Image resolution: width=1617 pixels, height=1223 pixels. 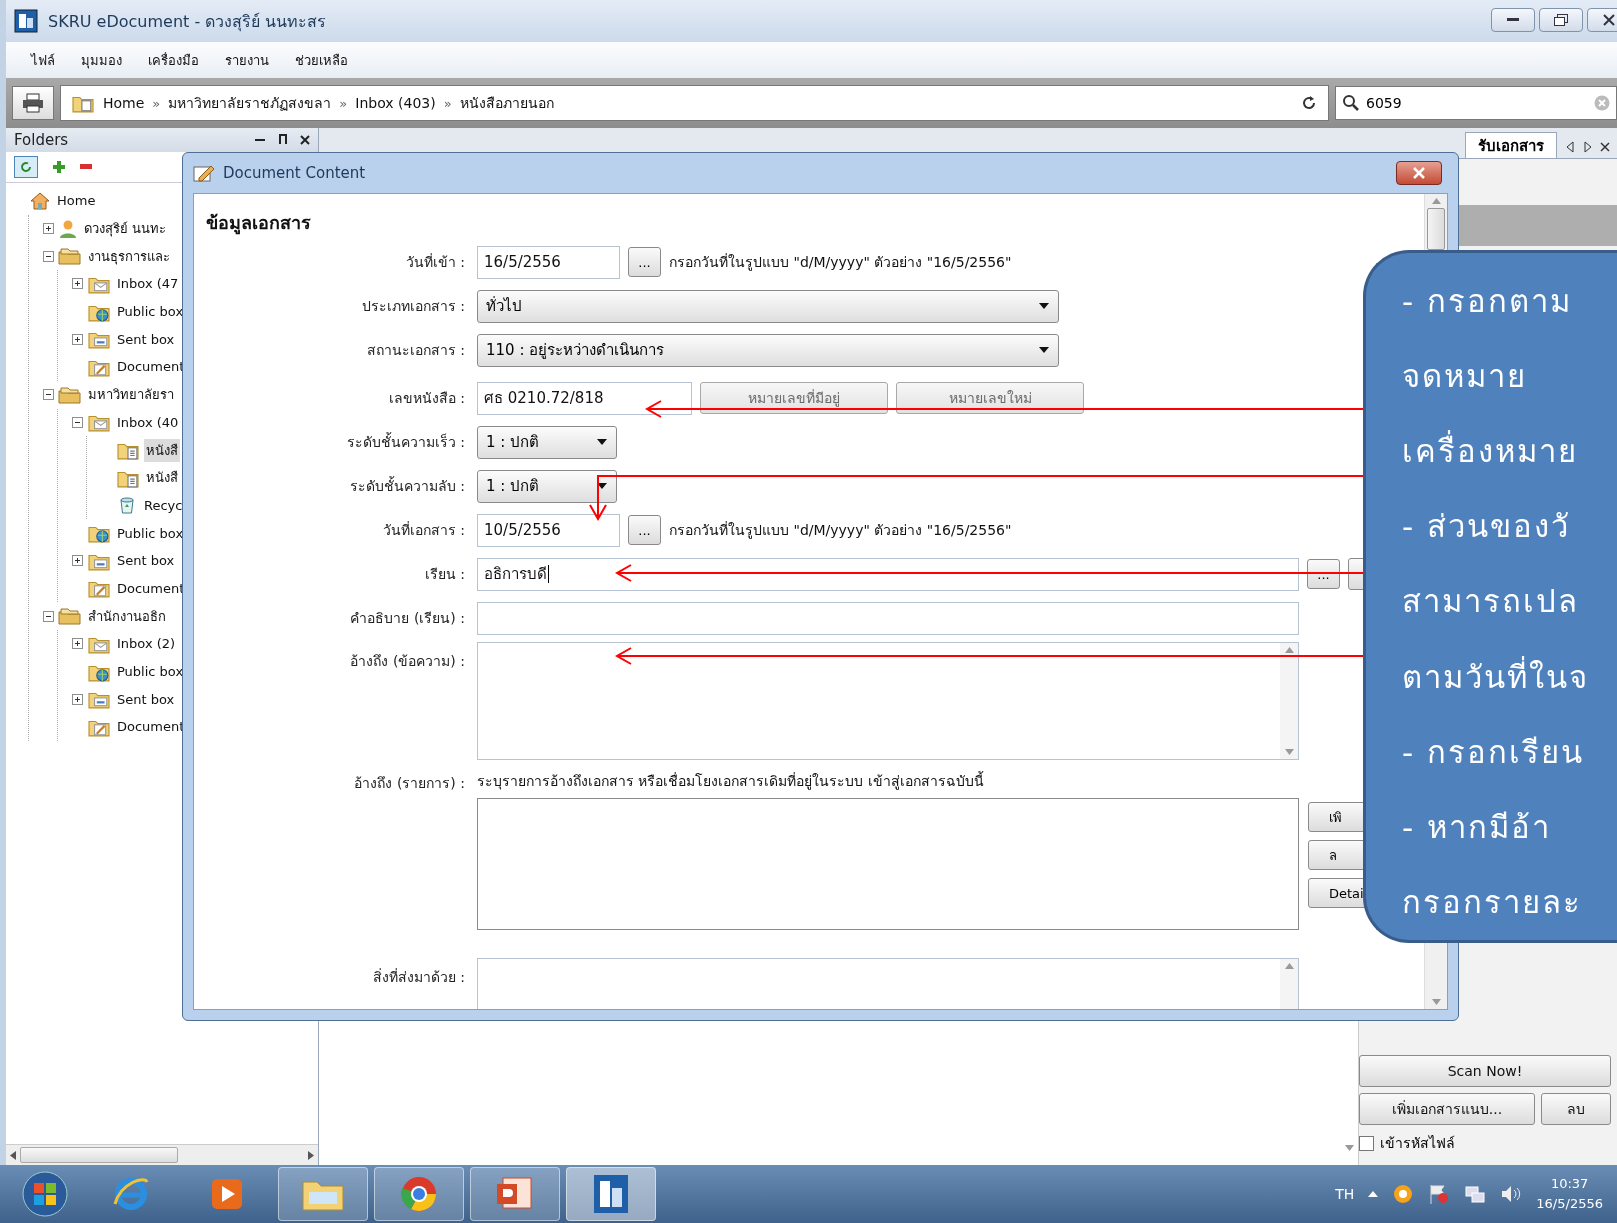 What do you see at coordinates (187, 22) in the screenshot?
I see `window-title: SKRU eDocument - ดวงสุริย์ นนทะสร` at bounding box center [187, 22].